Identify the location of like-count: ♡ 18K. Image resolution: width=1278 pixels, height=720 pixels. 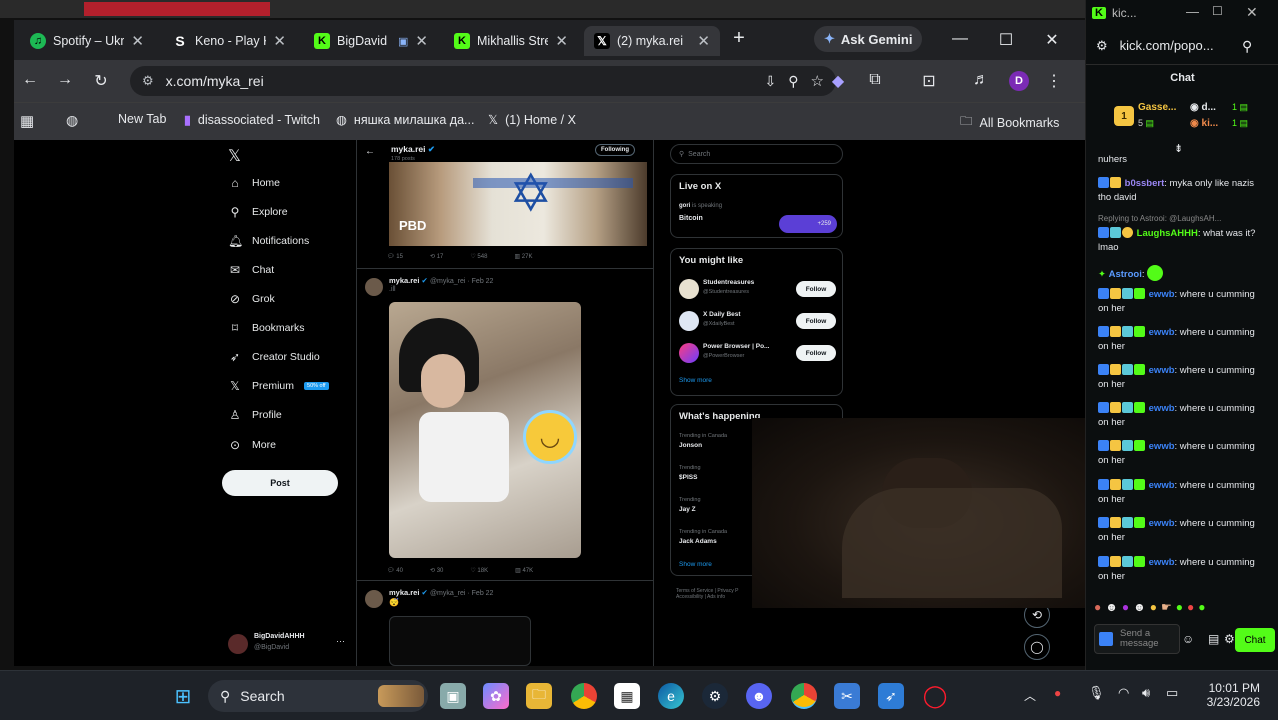
(479, 570).